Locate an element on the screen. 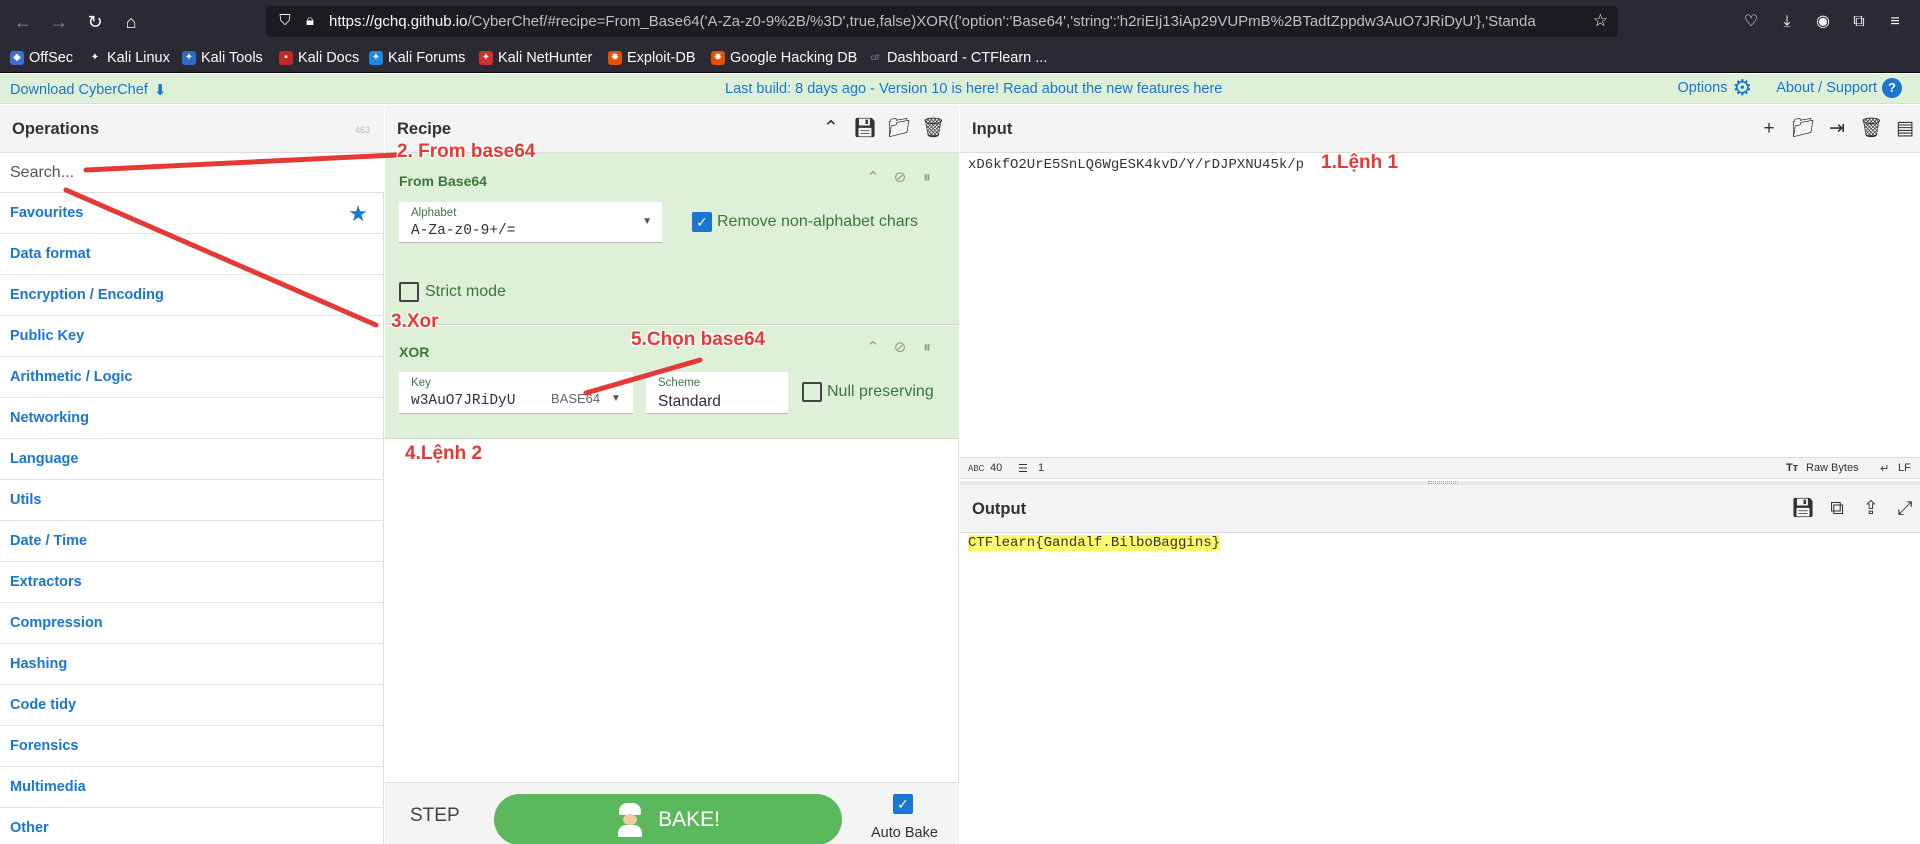 The image size is (1920, 844). strict-mode-checkbox is located at coordinates (409, 292).